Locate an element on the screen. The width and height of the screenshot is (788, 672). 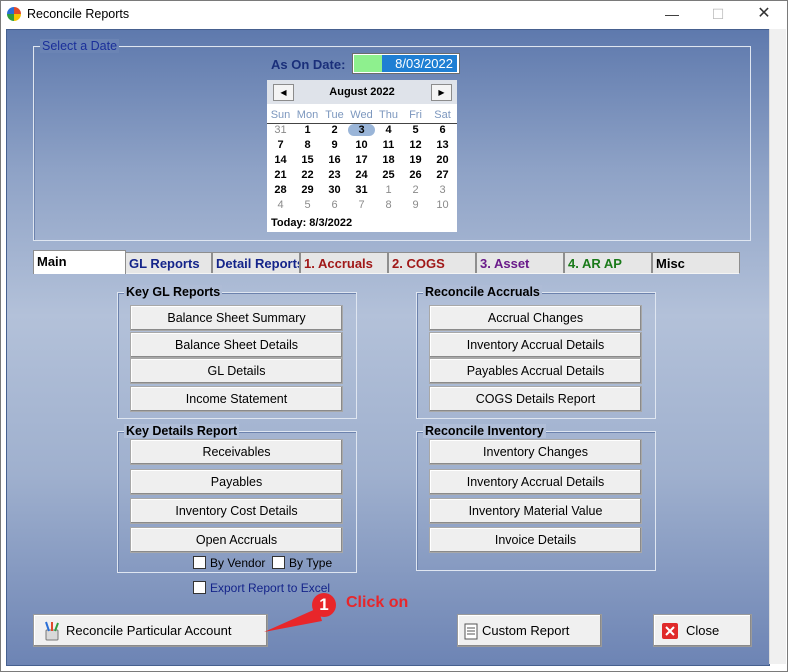
inventory-cost-details-button: Inventory Cost Details is located at coordinates (236, 511).